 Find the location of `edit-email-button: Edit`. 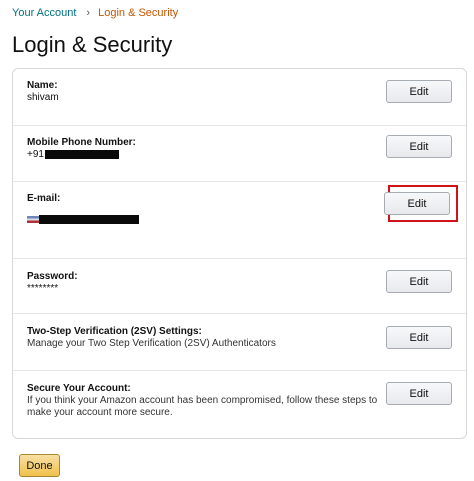

edit-email-button: Edit is located at coordinates (417, 203).